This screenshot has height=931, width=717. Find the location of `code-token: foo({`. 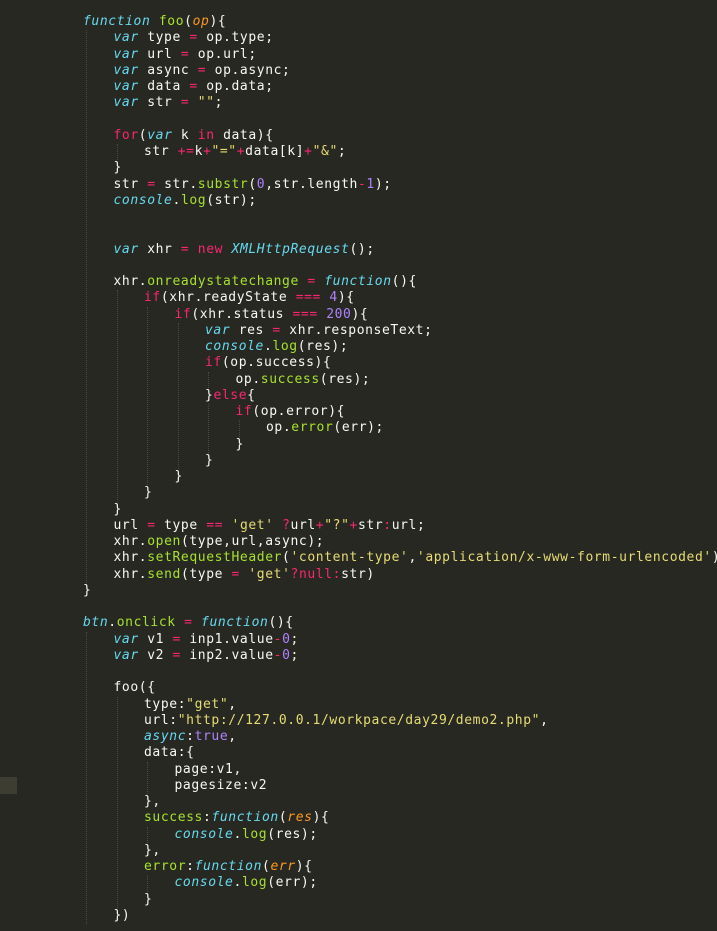

code-token: foo({ is located at coordinates (134, 688).